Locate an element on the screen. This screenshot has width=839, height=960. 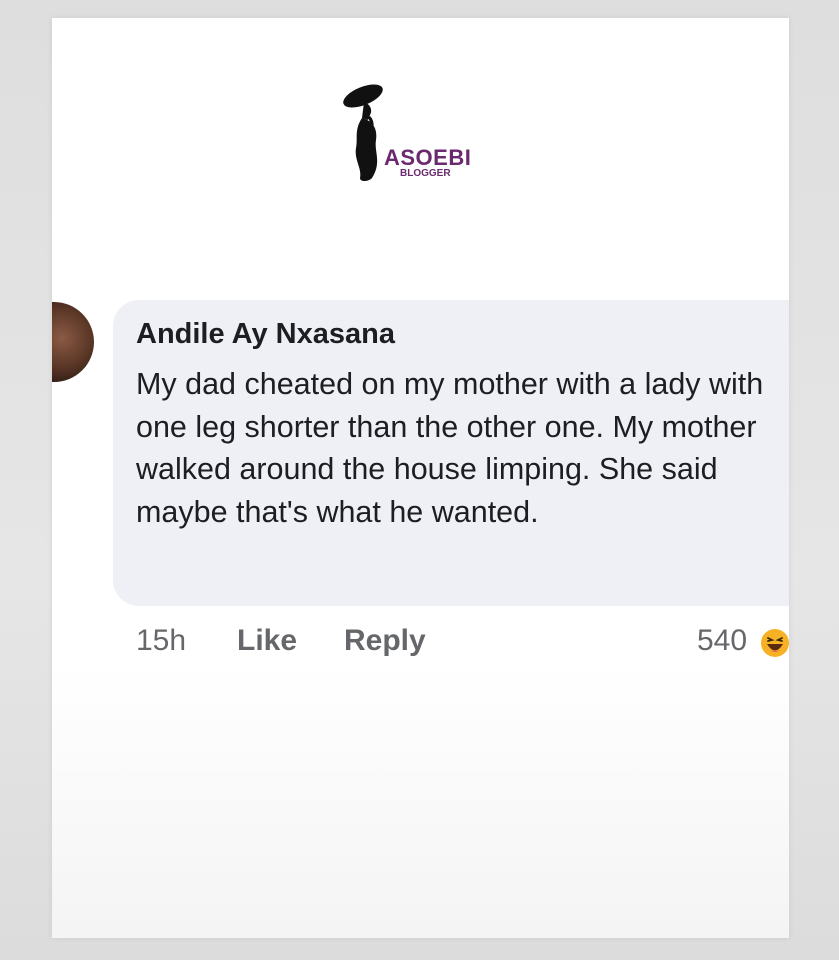
asoebi-blogger-logo: ASOEBI BLOGGER is located at coordinates (415, 134).